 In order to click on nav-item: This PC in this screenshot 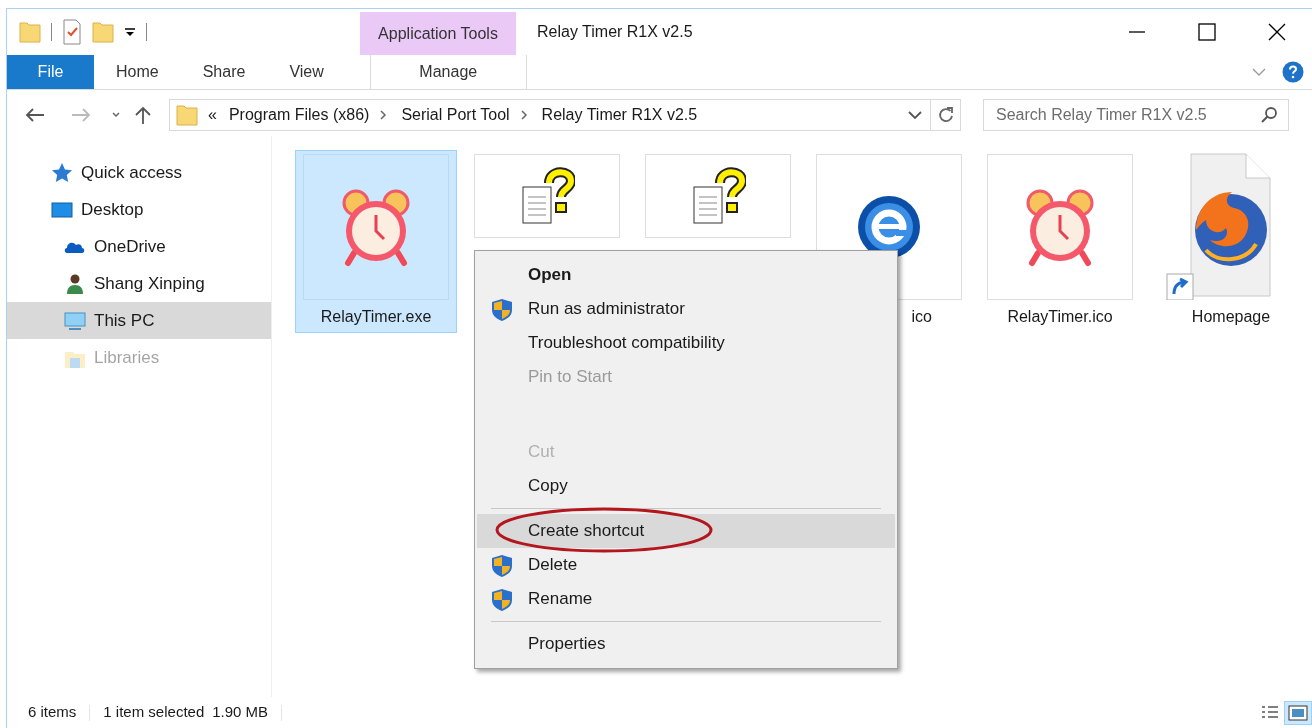, I will do `click(139, 320)`.